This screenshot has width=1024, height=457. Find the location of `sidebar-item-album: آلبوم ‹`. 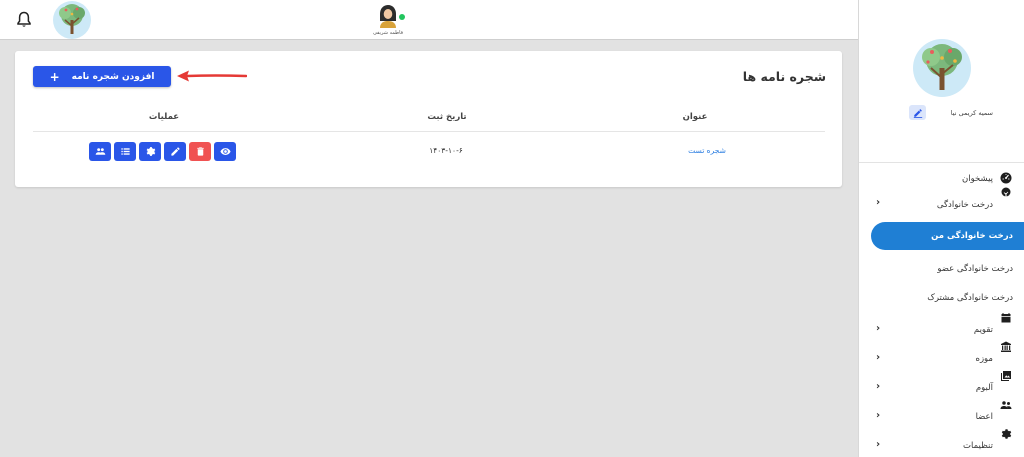

sidebar-item-album: آلبوم ‹ is located at coordinates (941, 382).